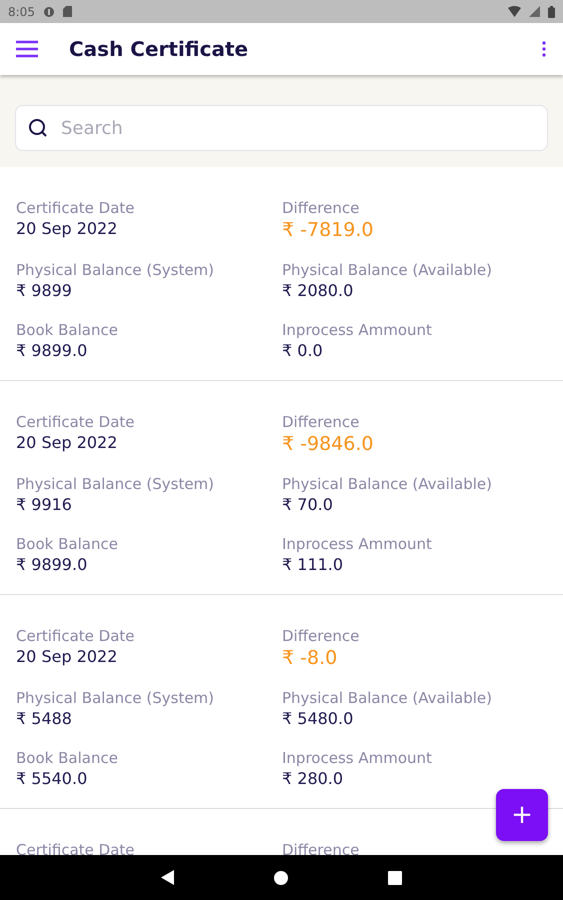  Describe the element at coordinates (52, 779) in the screenshot. I see `field-value: ₹ 5540.0` at that location.